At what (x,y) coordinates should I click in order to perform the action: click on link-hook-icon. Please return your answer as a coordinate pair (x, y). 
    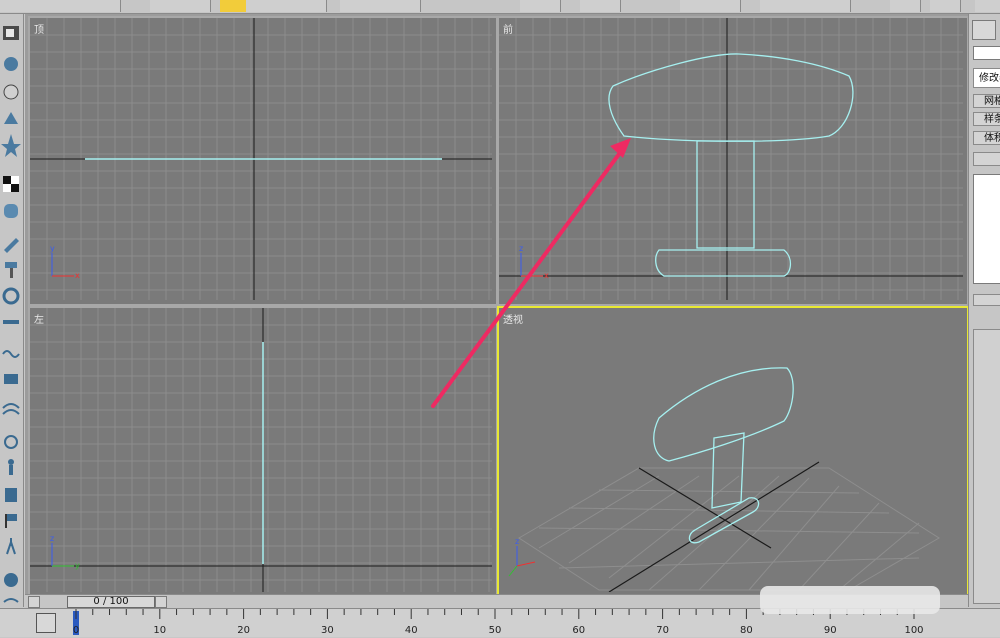
    Looking at the image, I should click on (11, 442).